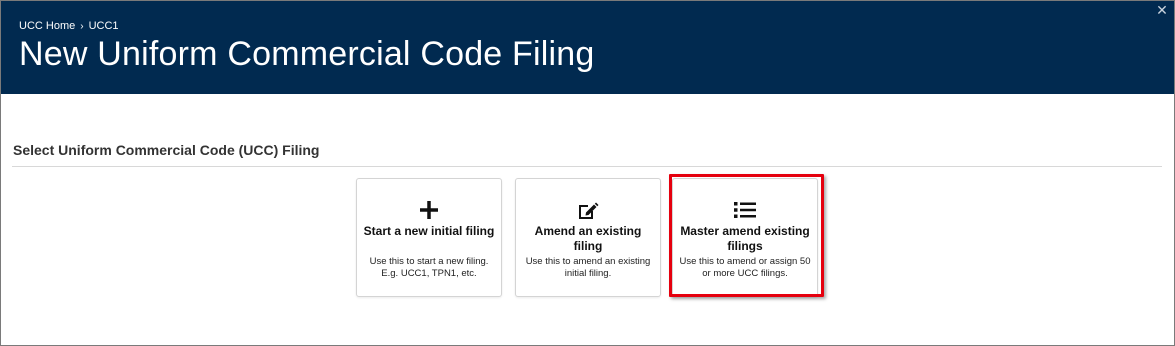  I want to click on close-icon: ✕, so click(1162, 10).